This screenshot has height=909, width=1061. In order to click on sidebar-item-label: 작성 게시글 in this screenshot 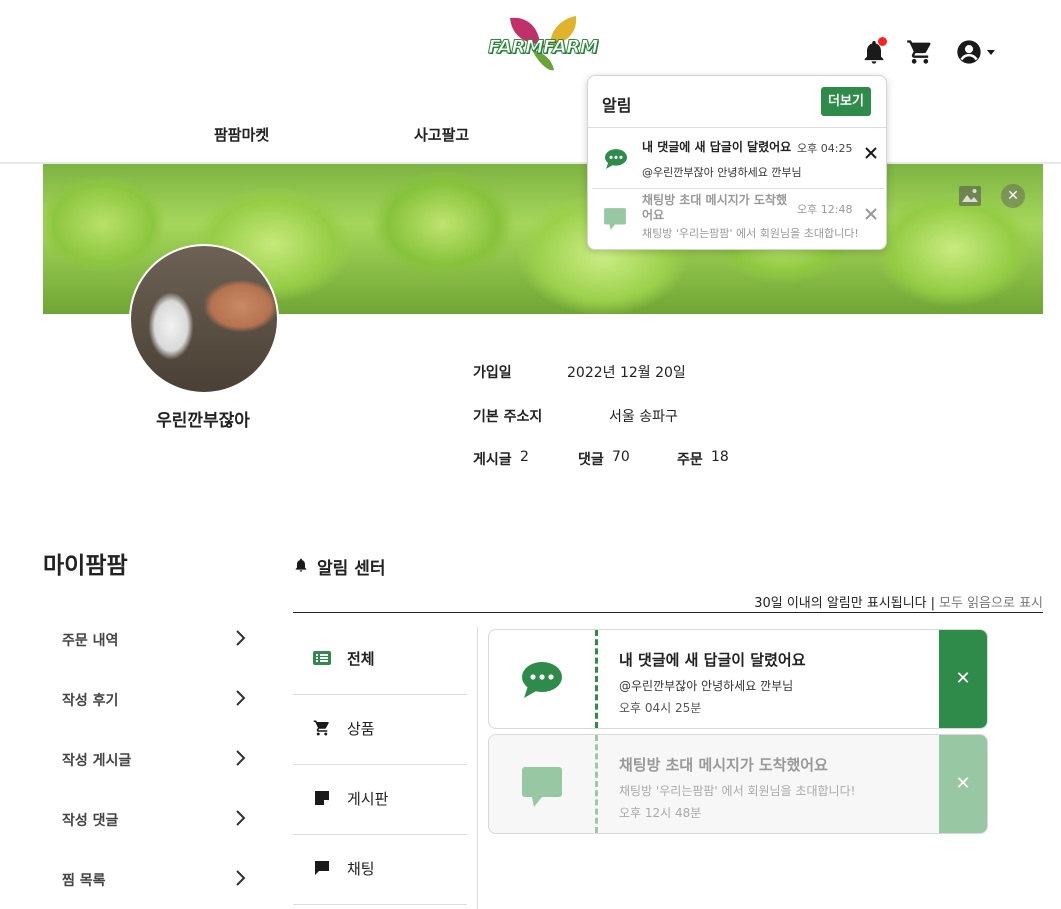, I will do `click(97, 761)`.